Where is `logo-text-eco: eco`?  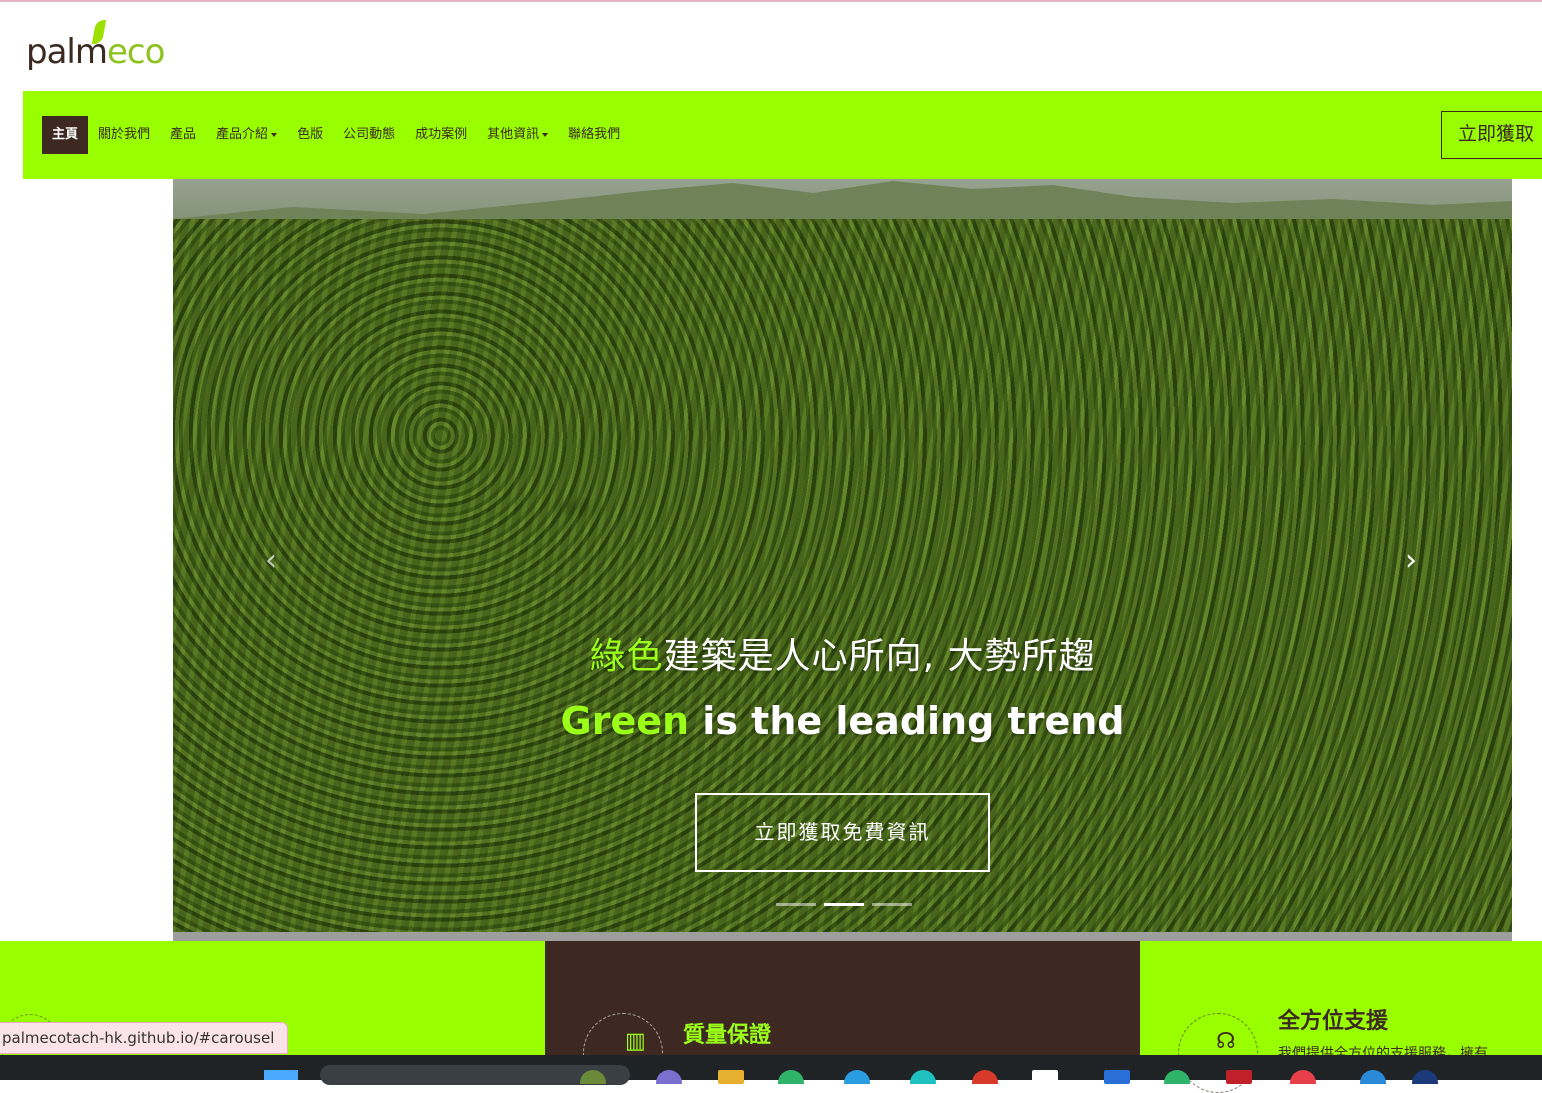
logo-text-eco: eco is located at coordinates (135, 52).